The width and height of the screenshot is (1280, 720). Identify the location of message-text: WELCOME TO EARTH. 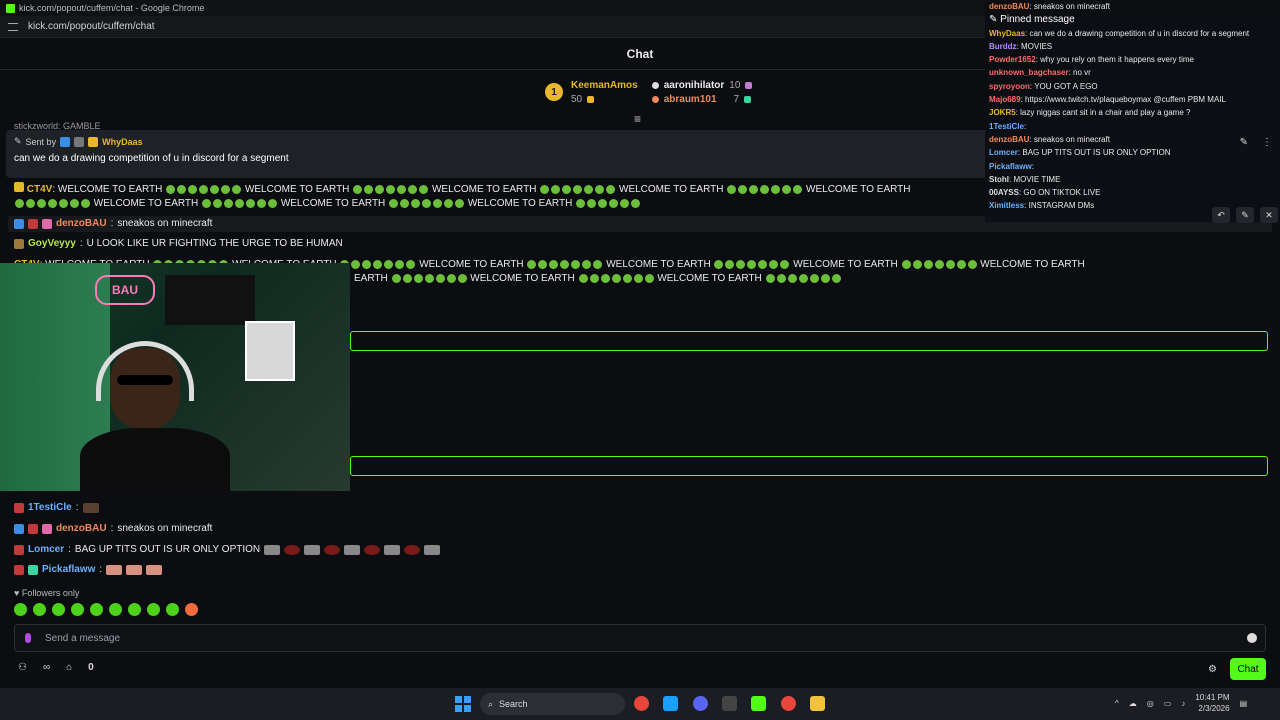
(110, 189).